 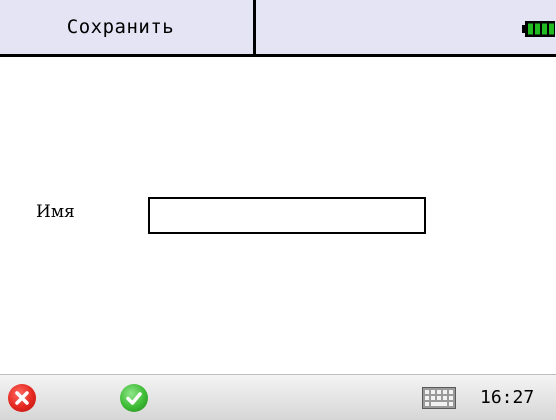 What do you see at coordinates (278, 55) in the screenshot?
I see `top-bar-border` at bounding box center [278, 55].